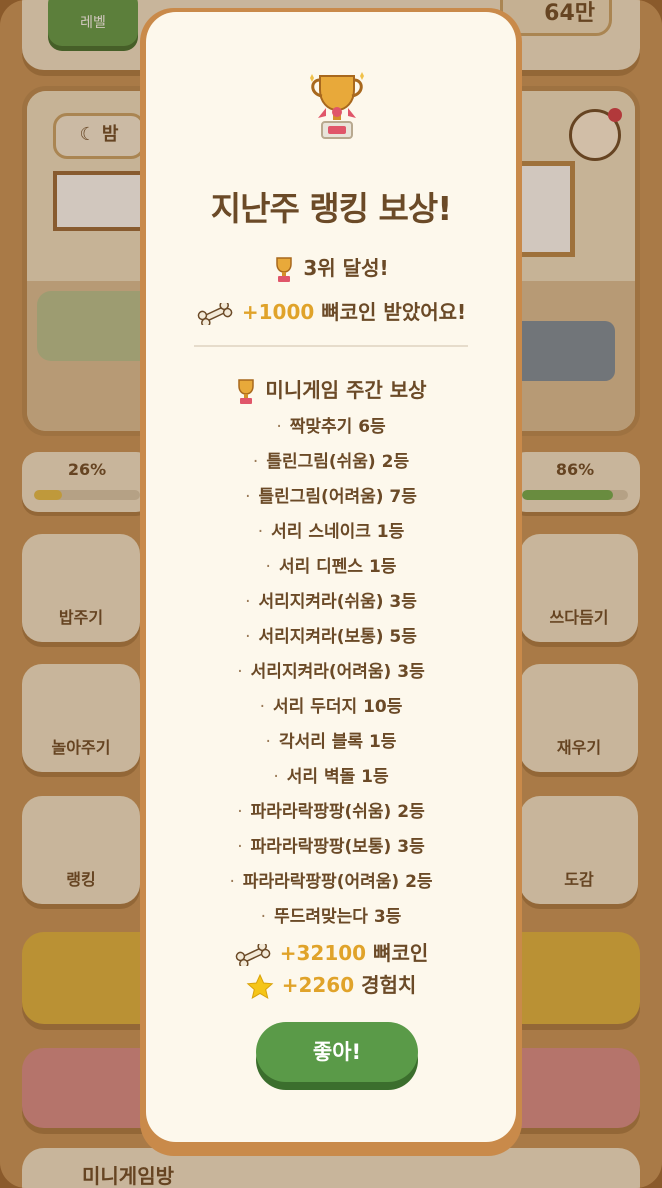  I want to click on list-item: · 서리 디펜스 1등, so click(331, 567).